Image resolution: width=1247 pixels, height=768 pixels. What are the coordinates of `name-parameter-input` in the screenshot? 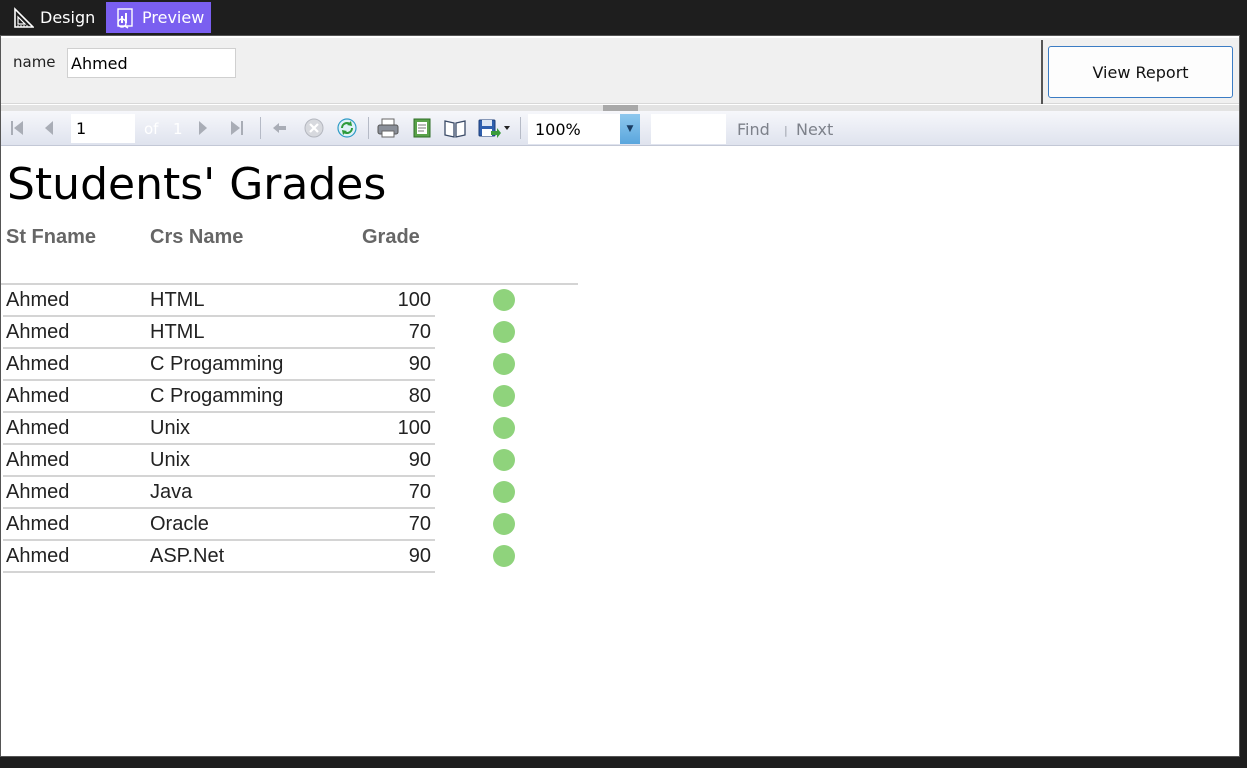 It's located at (151, 63).